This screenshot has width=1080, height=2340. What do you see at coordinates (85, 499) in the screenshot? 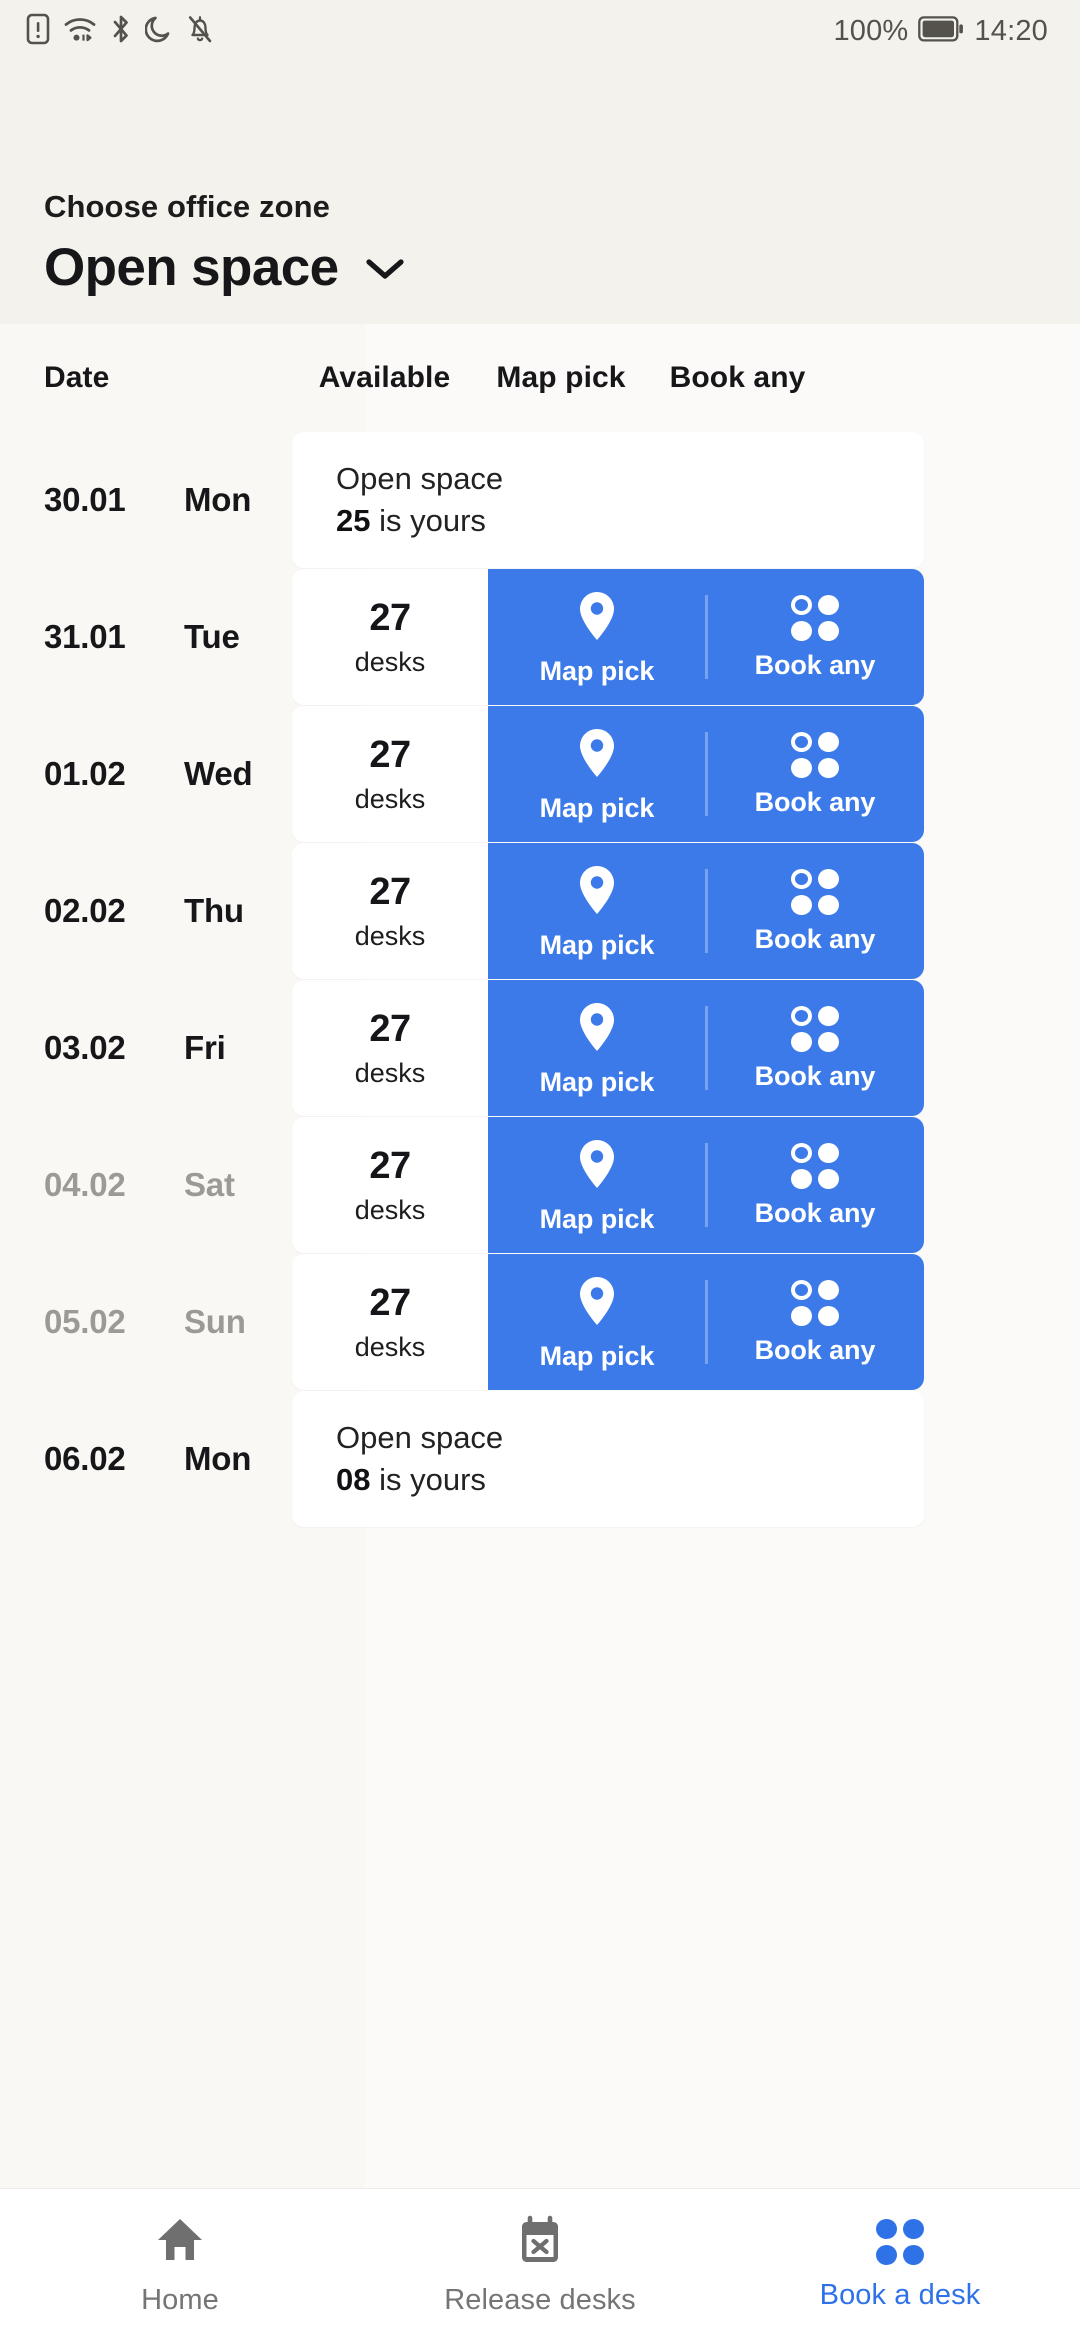
I see `row-date: 30.01` at bounding box center [85, 499].